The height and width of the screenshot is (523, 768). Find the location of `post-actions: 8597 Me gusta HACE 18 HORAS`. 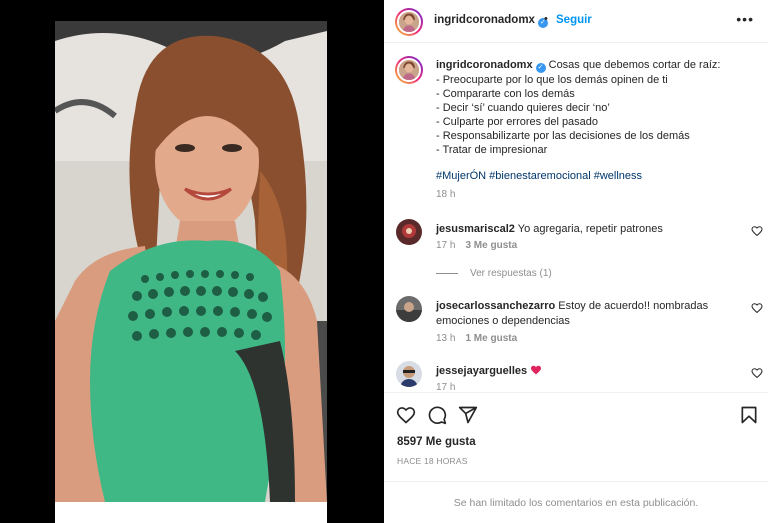

post-actions: 8597 Me gusta HACE 18 HORAS is located at coordinates (576, 436).